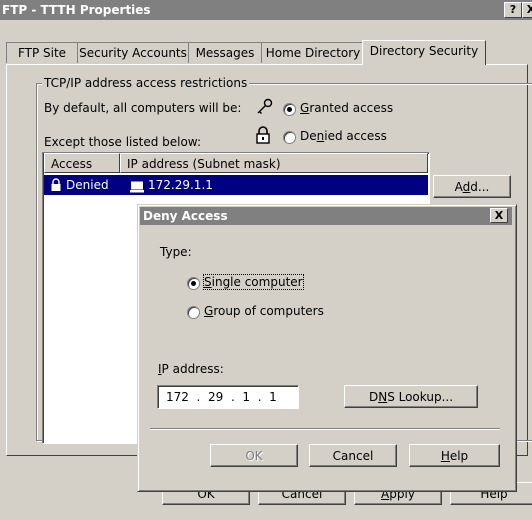 Image resolution: width=532 pixels, height=520 pixels. I want to click on tab-directory-security: Directory Security, so click(424, 52).